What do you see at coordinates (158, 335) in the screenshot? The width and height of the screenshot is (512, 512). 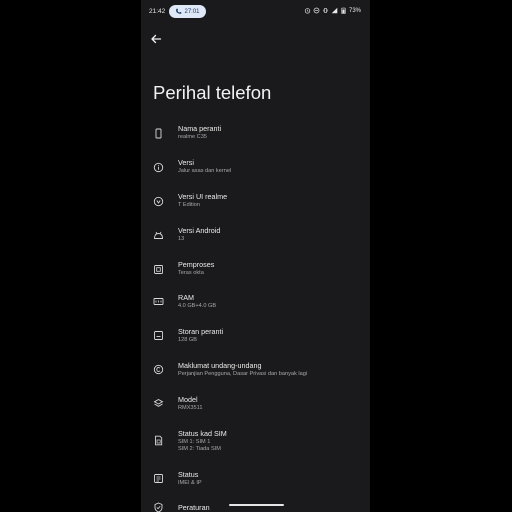 I see `storage-icon` at bounding box center [158, 335].